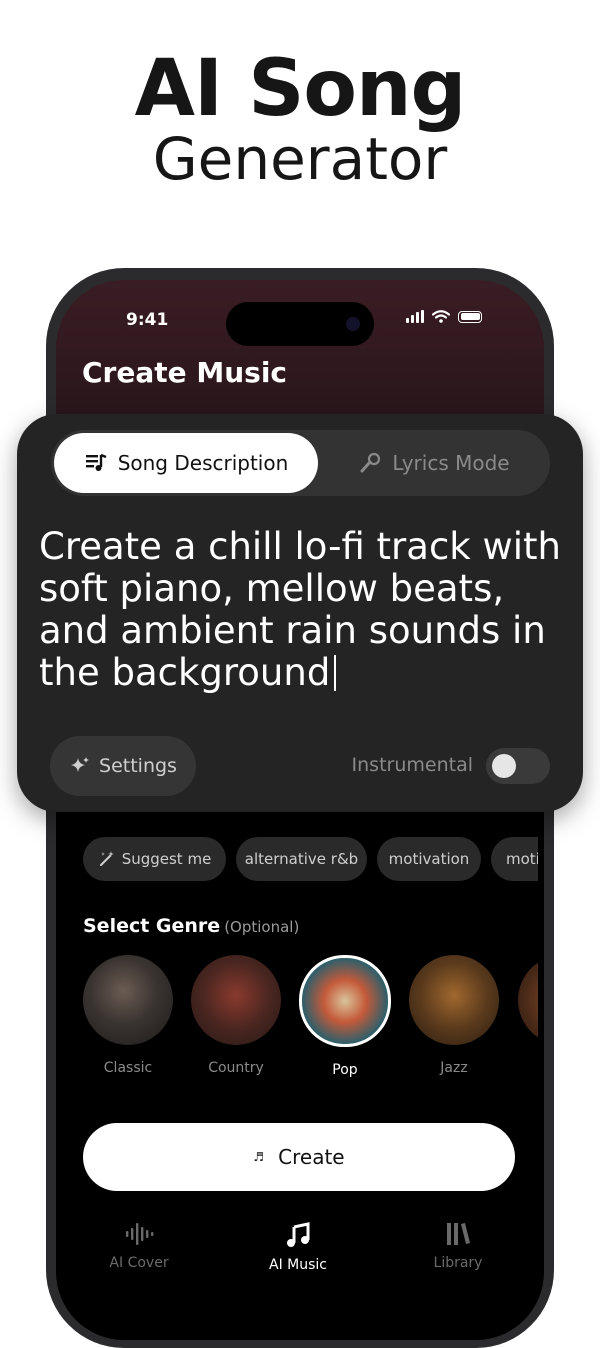 This screenshot has height=1348, width=600. I want to click on text-caret, so click(335, 673).